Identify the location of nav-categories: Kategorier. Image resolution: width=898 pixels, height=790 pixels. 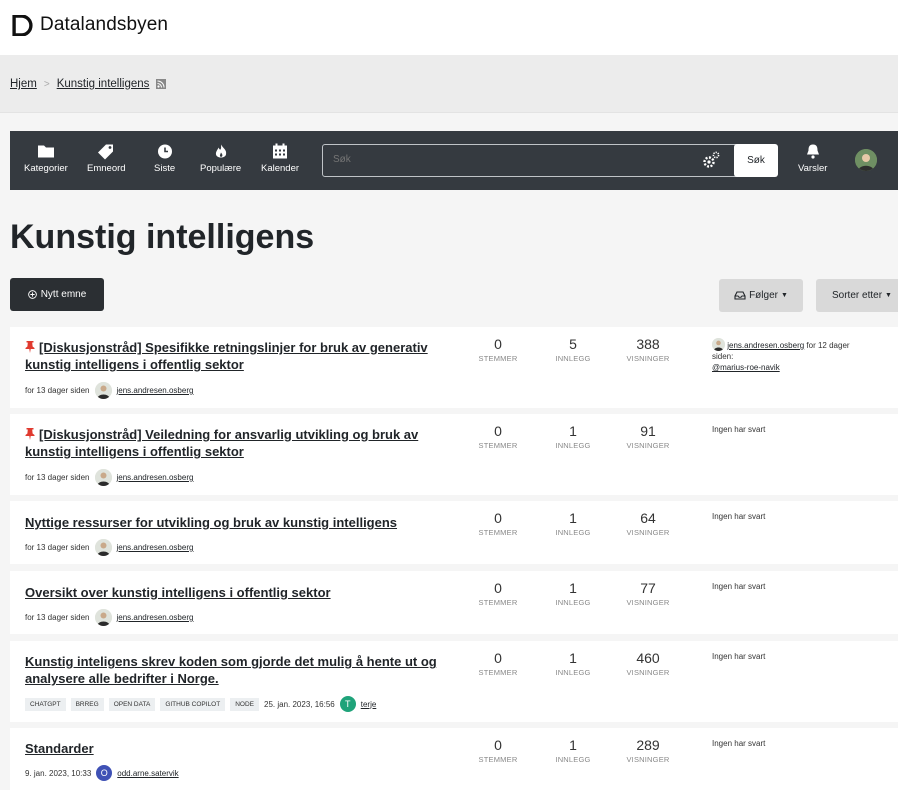
(46, 158).